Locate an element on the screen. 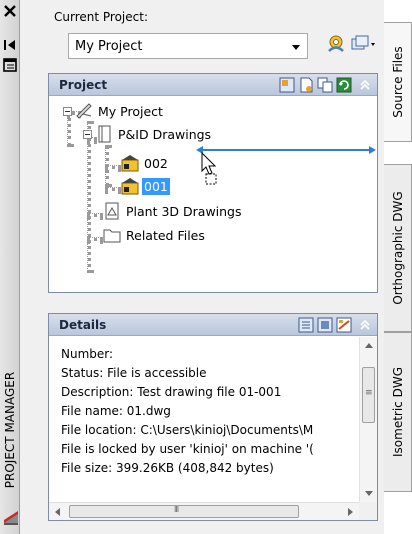  detail-file-size: File size: 399.26KB (408,842 bytes) is located at coordinates (167, 468).